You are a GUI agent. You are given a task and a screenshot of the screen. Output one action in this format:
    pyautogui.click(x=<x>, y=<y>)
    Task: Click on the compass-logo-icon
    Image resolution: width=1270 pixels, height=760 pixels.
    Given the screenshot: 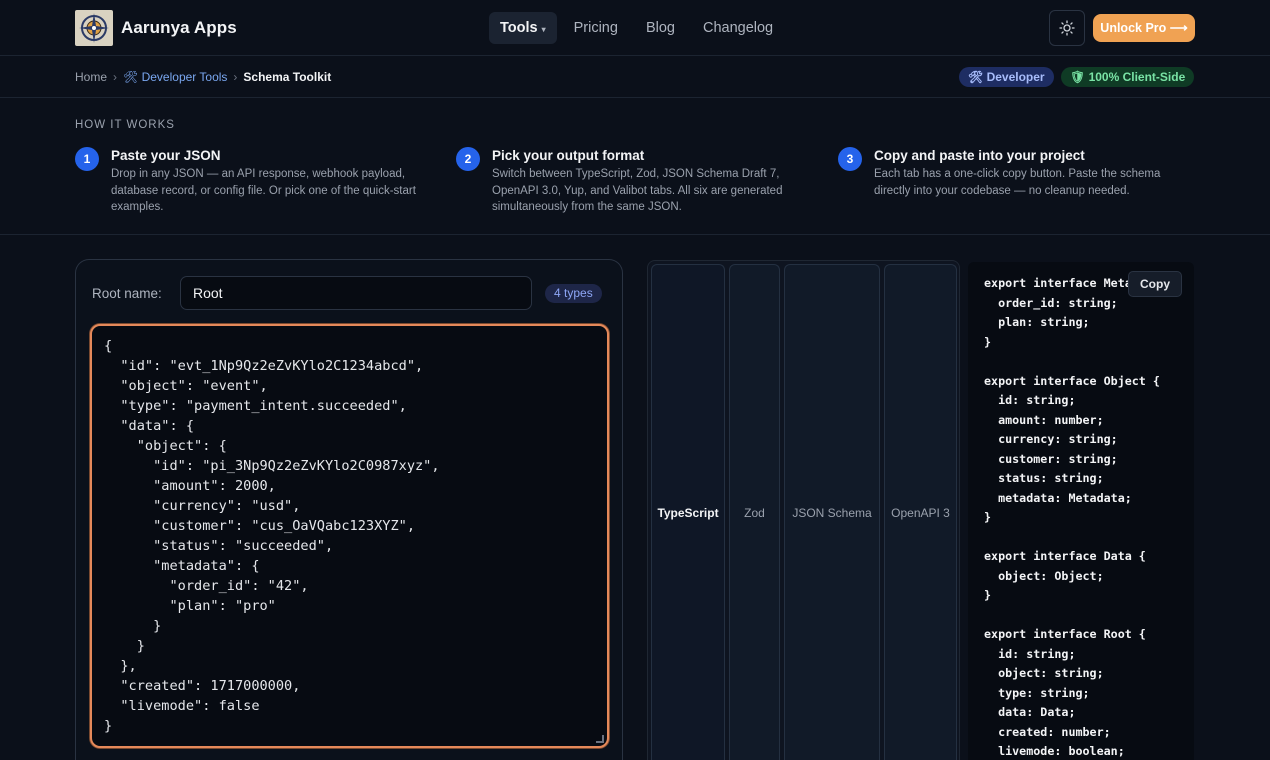 What is the action you would take?
    pyautogui.click(x=94, y=28)
    